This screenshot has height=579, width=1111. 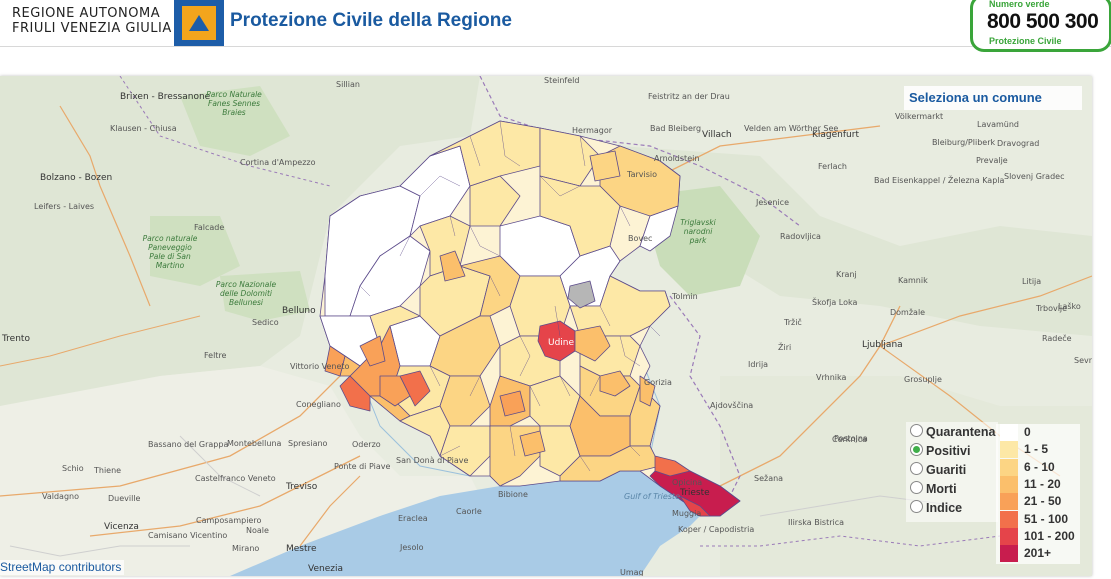 I want to click on place-label: Muggia, so click(x=687, y=513).